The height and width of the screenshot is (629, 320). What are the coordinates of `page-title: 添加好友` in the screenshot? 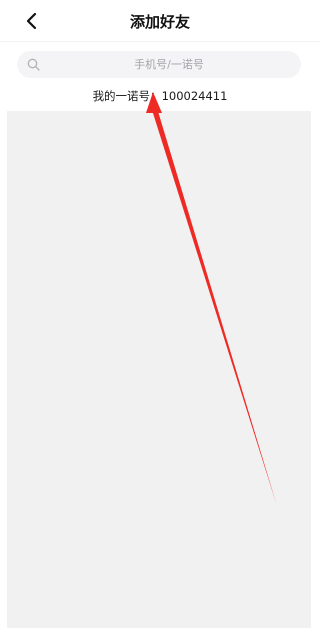 It's located at (159, 22).